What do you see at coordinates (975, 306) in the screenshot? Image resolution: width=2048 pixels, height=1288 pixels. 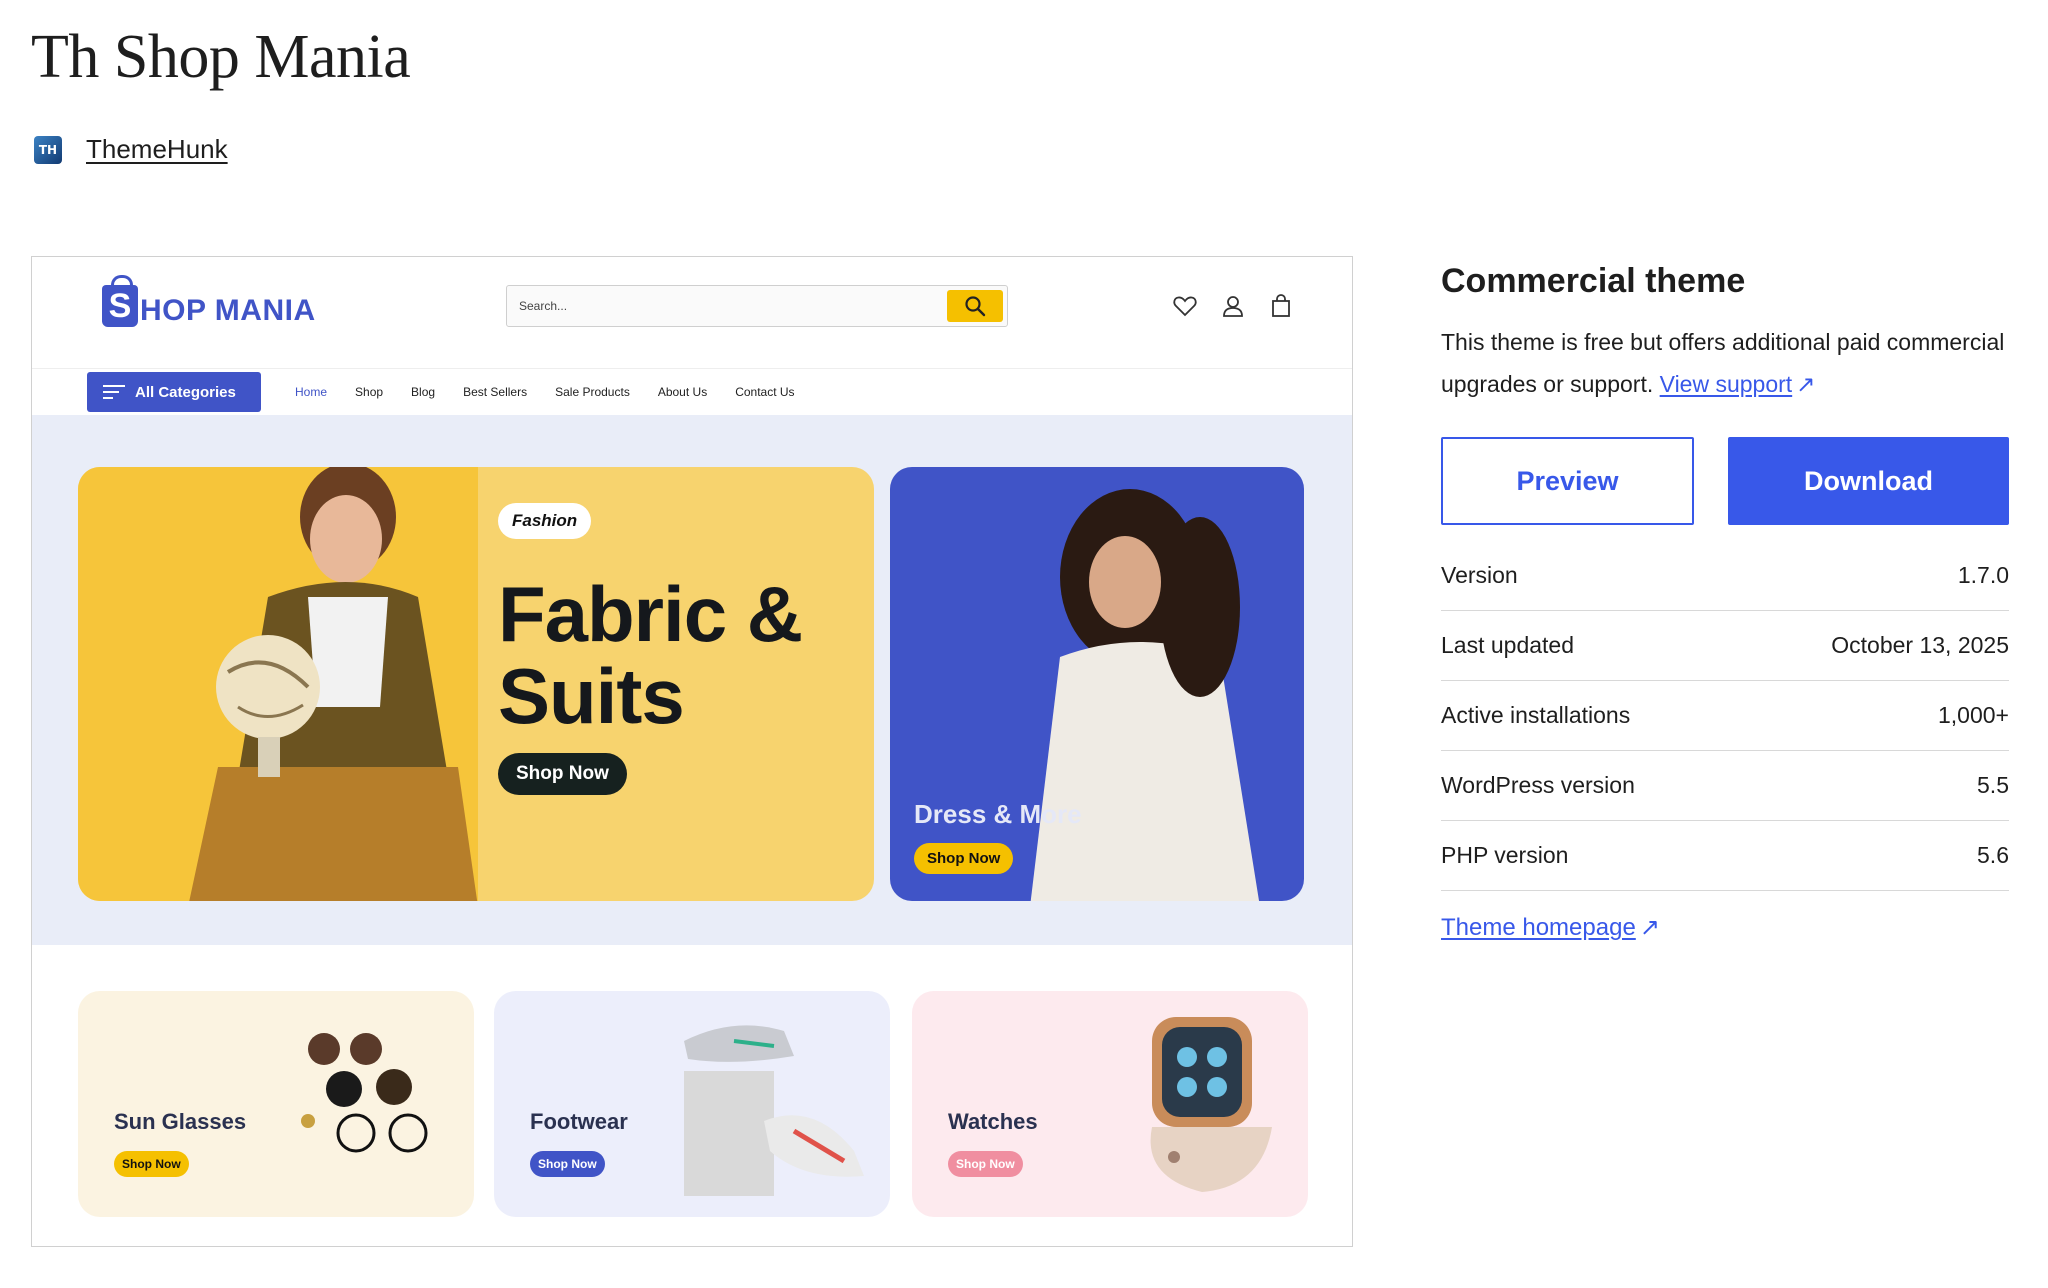 I see `search-icon` at bounding box center [975, 306].